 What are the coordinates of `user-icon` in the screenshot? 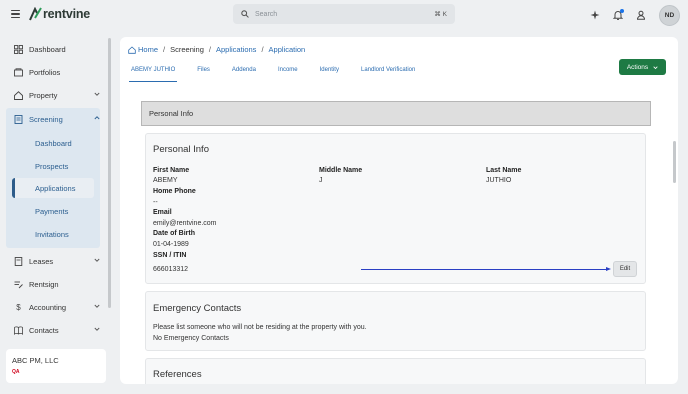 It's located at (641, 15).